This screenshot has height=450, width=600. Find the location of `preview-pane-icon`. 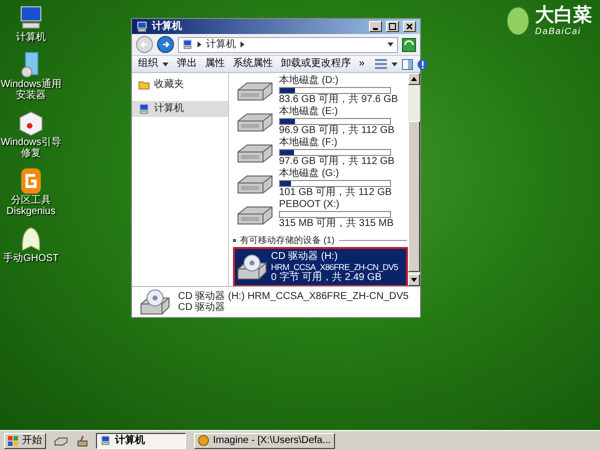

preview-pane-icon is located at coordinates (407, 64).